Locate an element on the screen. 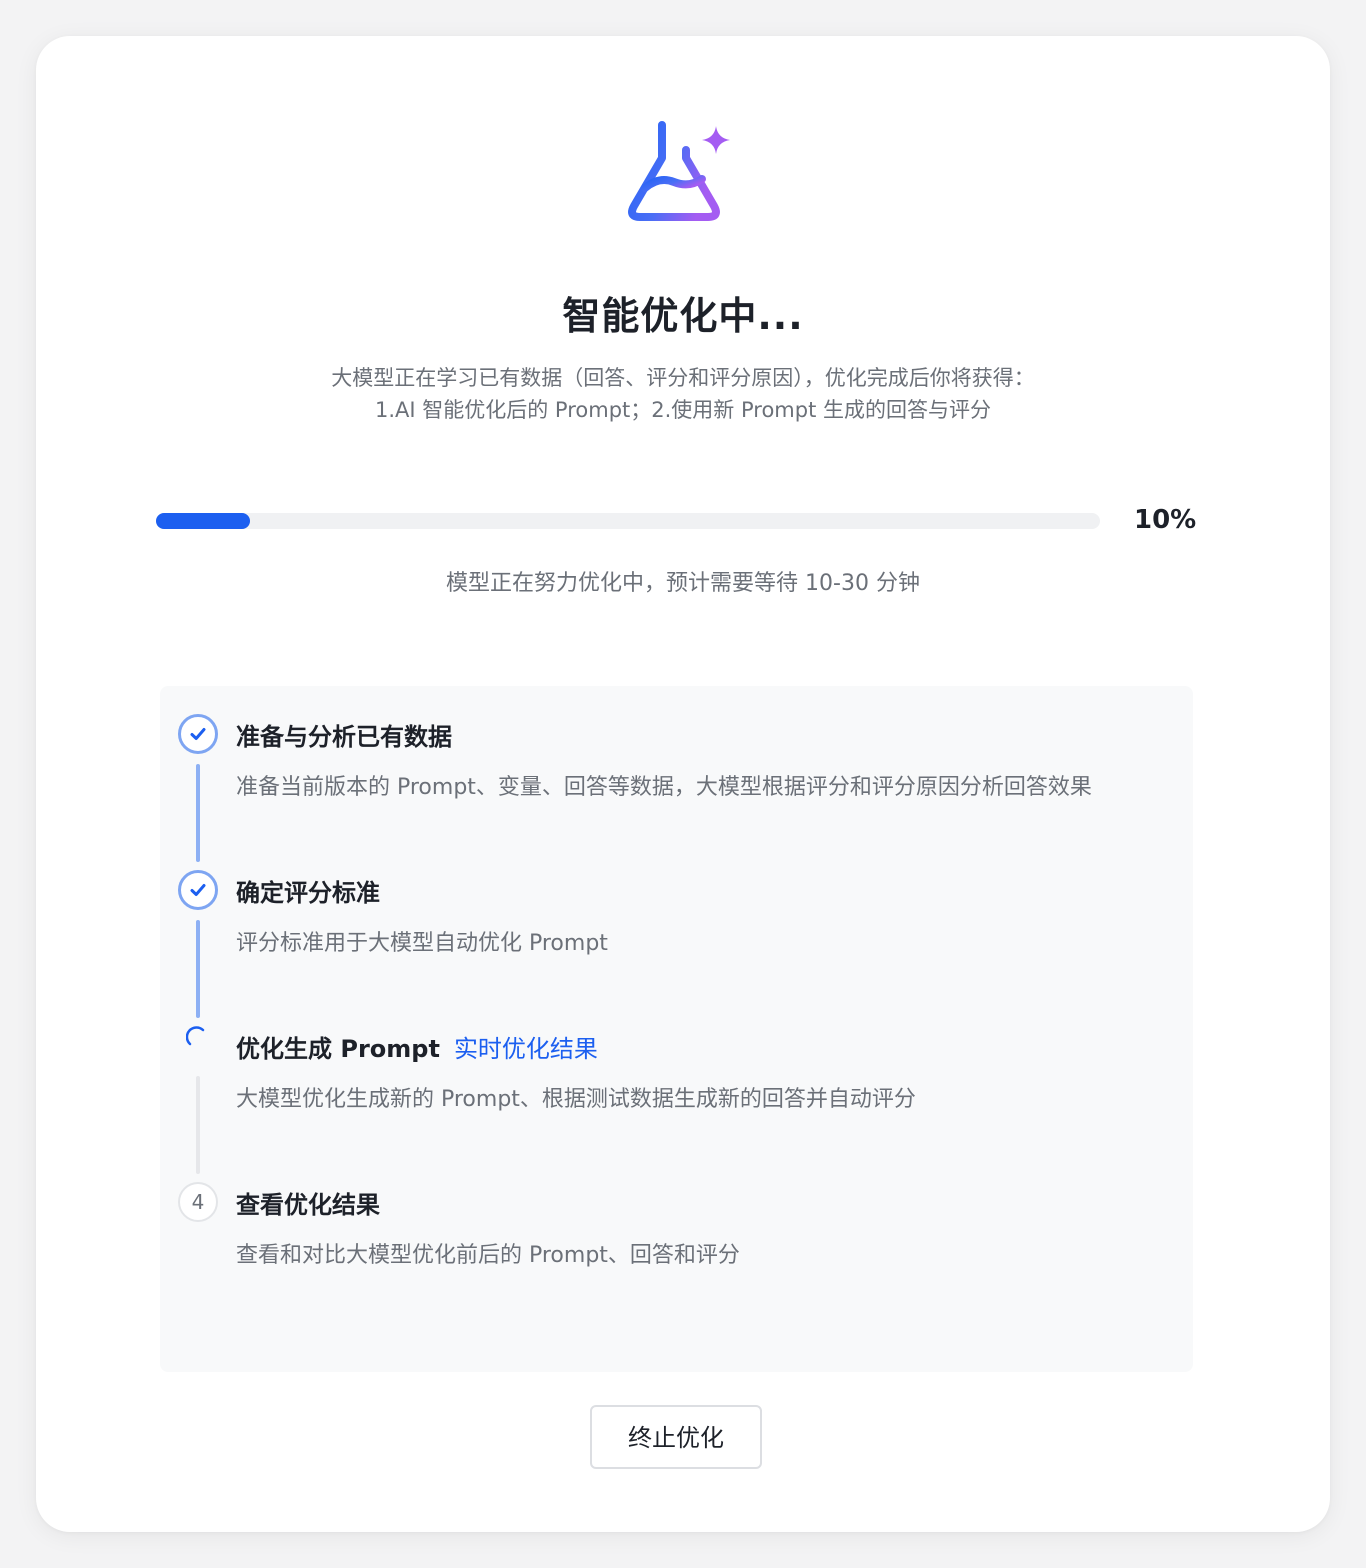  step-title: 准备与分析已有数据 is located at coordinates (344, 737).